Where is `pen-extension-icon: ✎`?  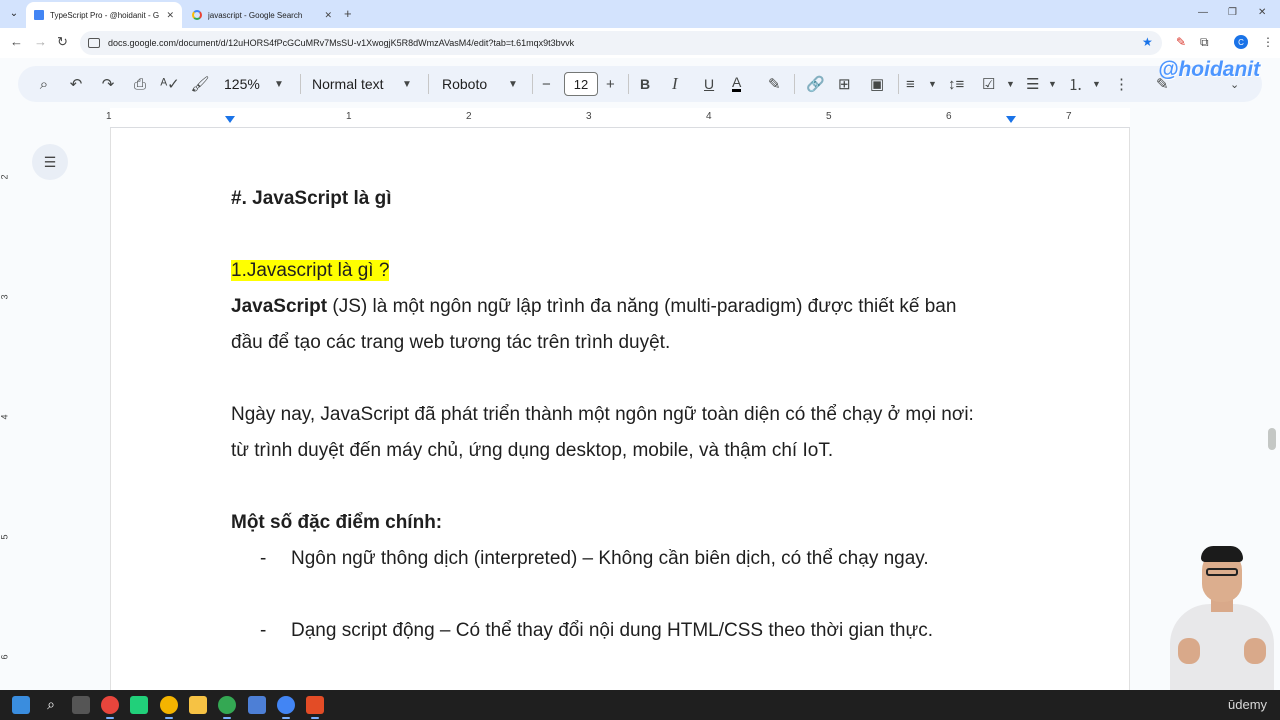 pen-extension-icon: ✎ is located at coordinates (1181, 42).